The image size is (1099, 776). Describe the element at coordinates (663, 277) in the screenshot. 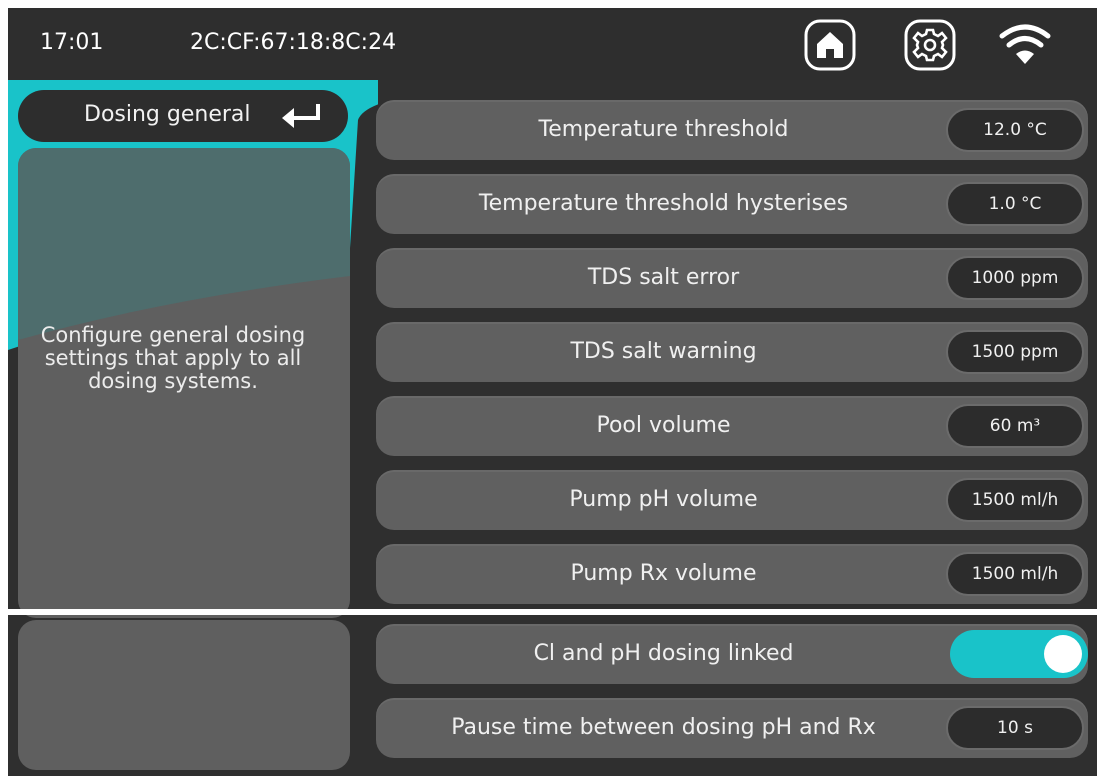

I see `setting-label: TDS salt error` at that location.